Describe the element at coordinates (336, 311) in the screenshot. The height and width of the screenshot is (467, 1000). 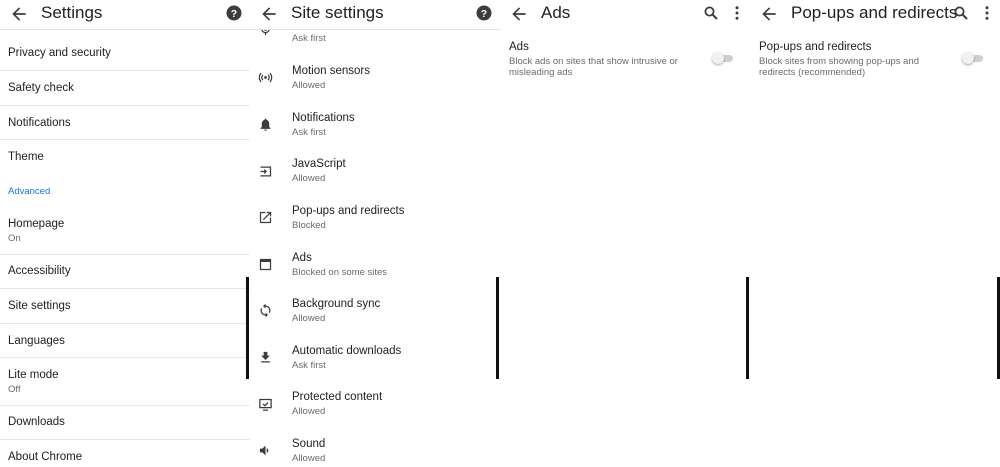
I see `site-settings-item-background-sync: Background sync Allowed` at that location.